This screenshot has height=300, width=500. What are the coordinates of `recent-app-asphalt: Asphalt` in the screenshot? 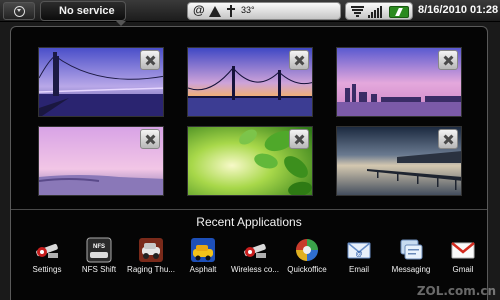 It's located at (203, 257).